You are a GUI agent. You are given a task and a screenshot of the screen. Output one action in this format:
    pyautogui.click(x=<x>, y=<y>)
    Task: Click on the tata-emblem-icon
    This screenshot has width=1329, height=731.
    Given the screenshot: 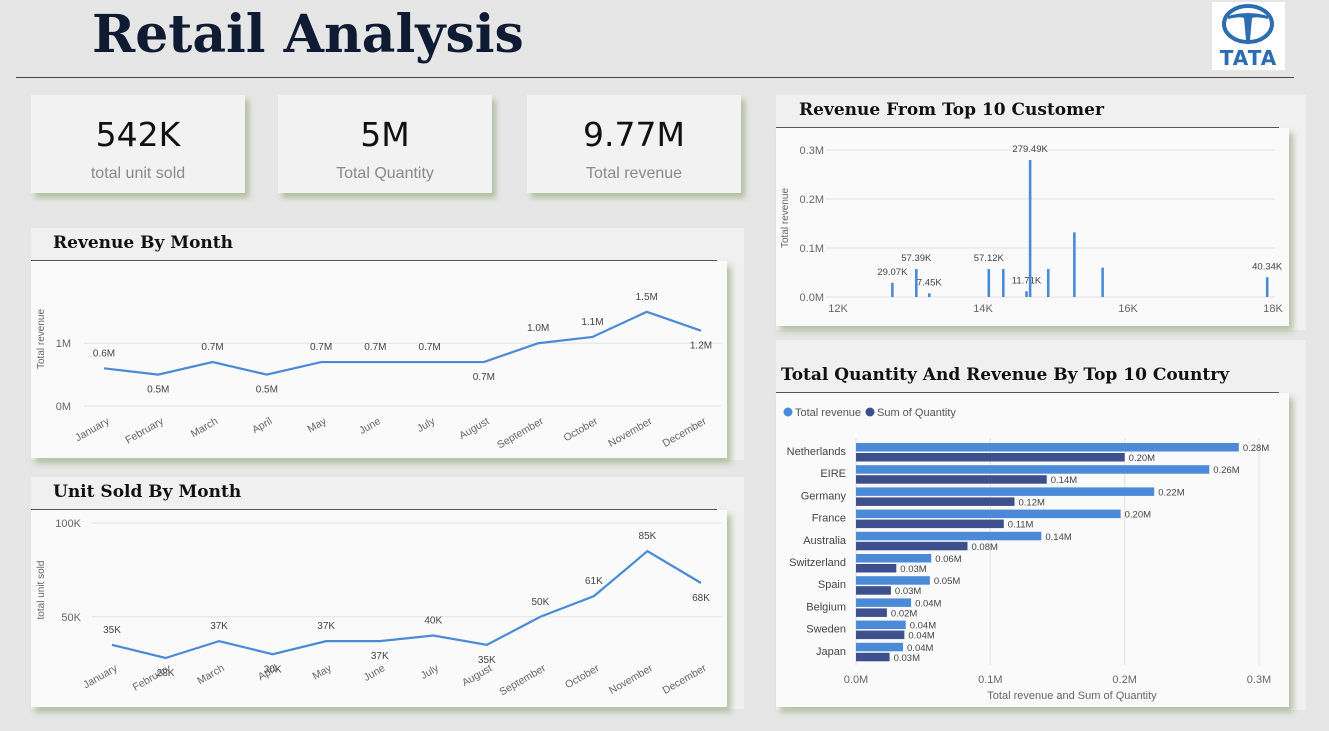 What is the action you would take?
    pyautogui.click(x=1248, y=24)
    